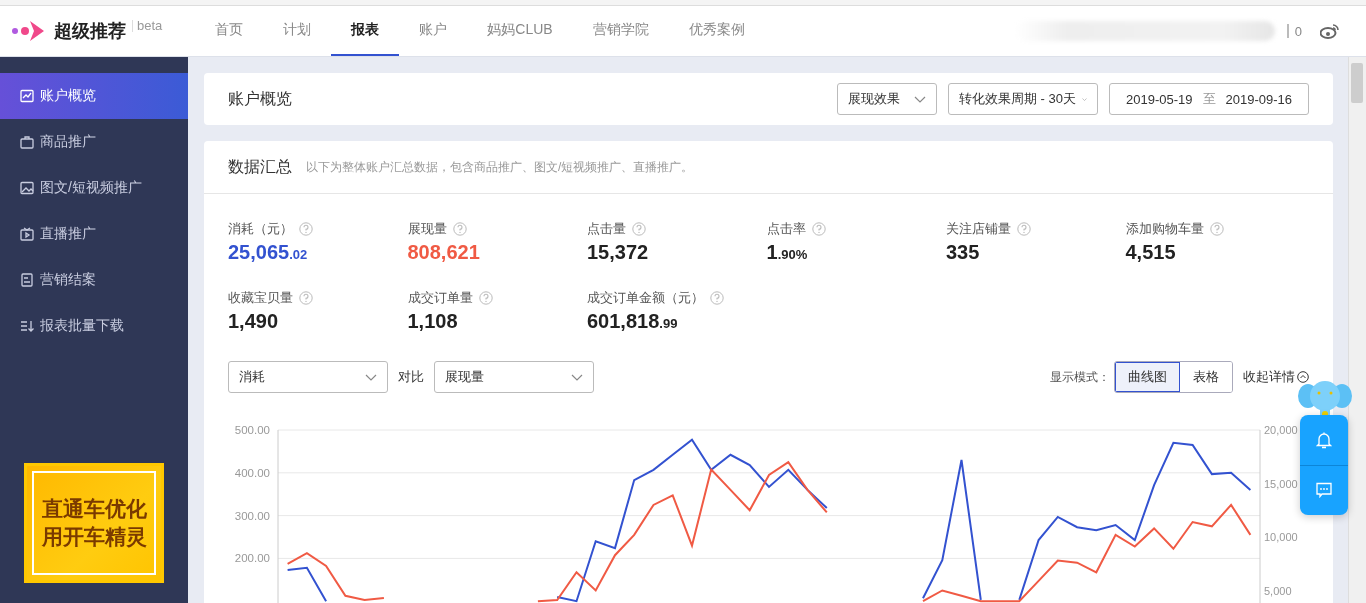 The image size is (1366, 603). Describe the element at coordinates (27, 326) in the screenshot. I see `list-download-icon` at that location.